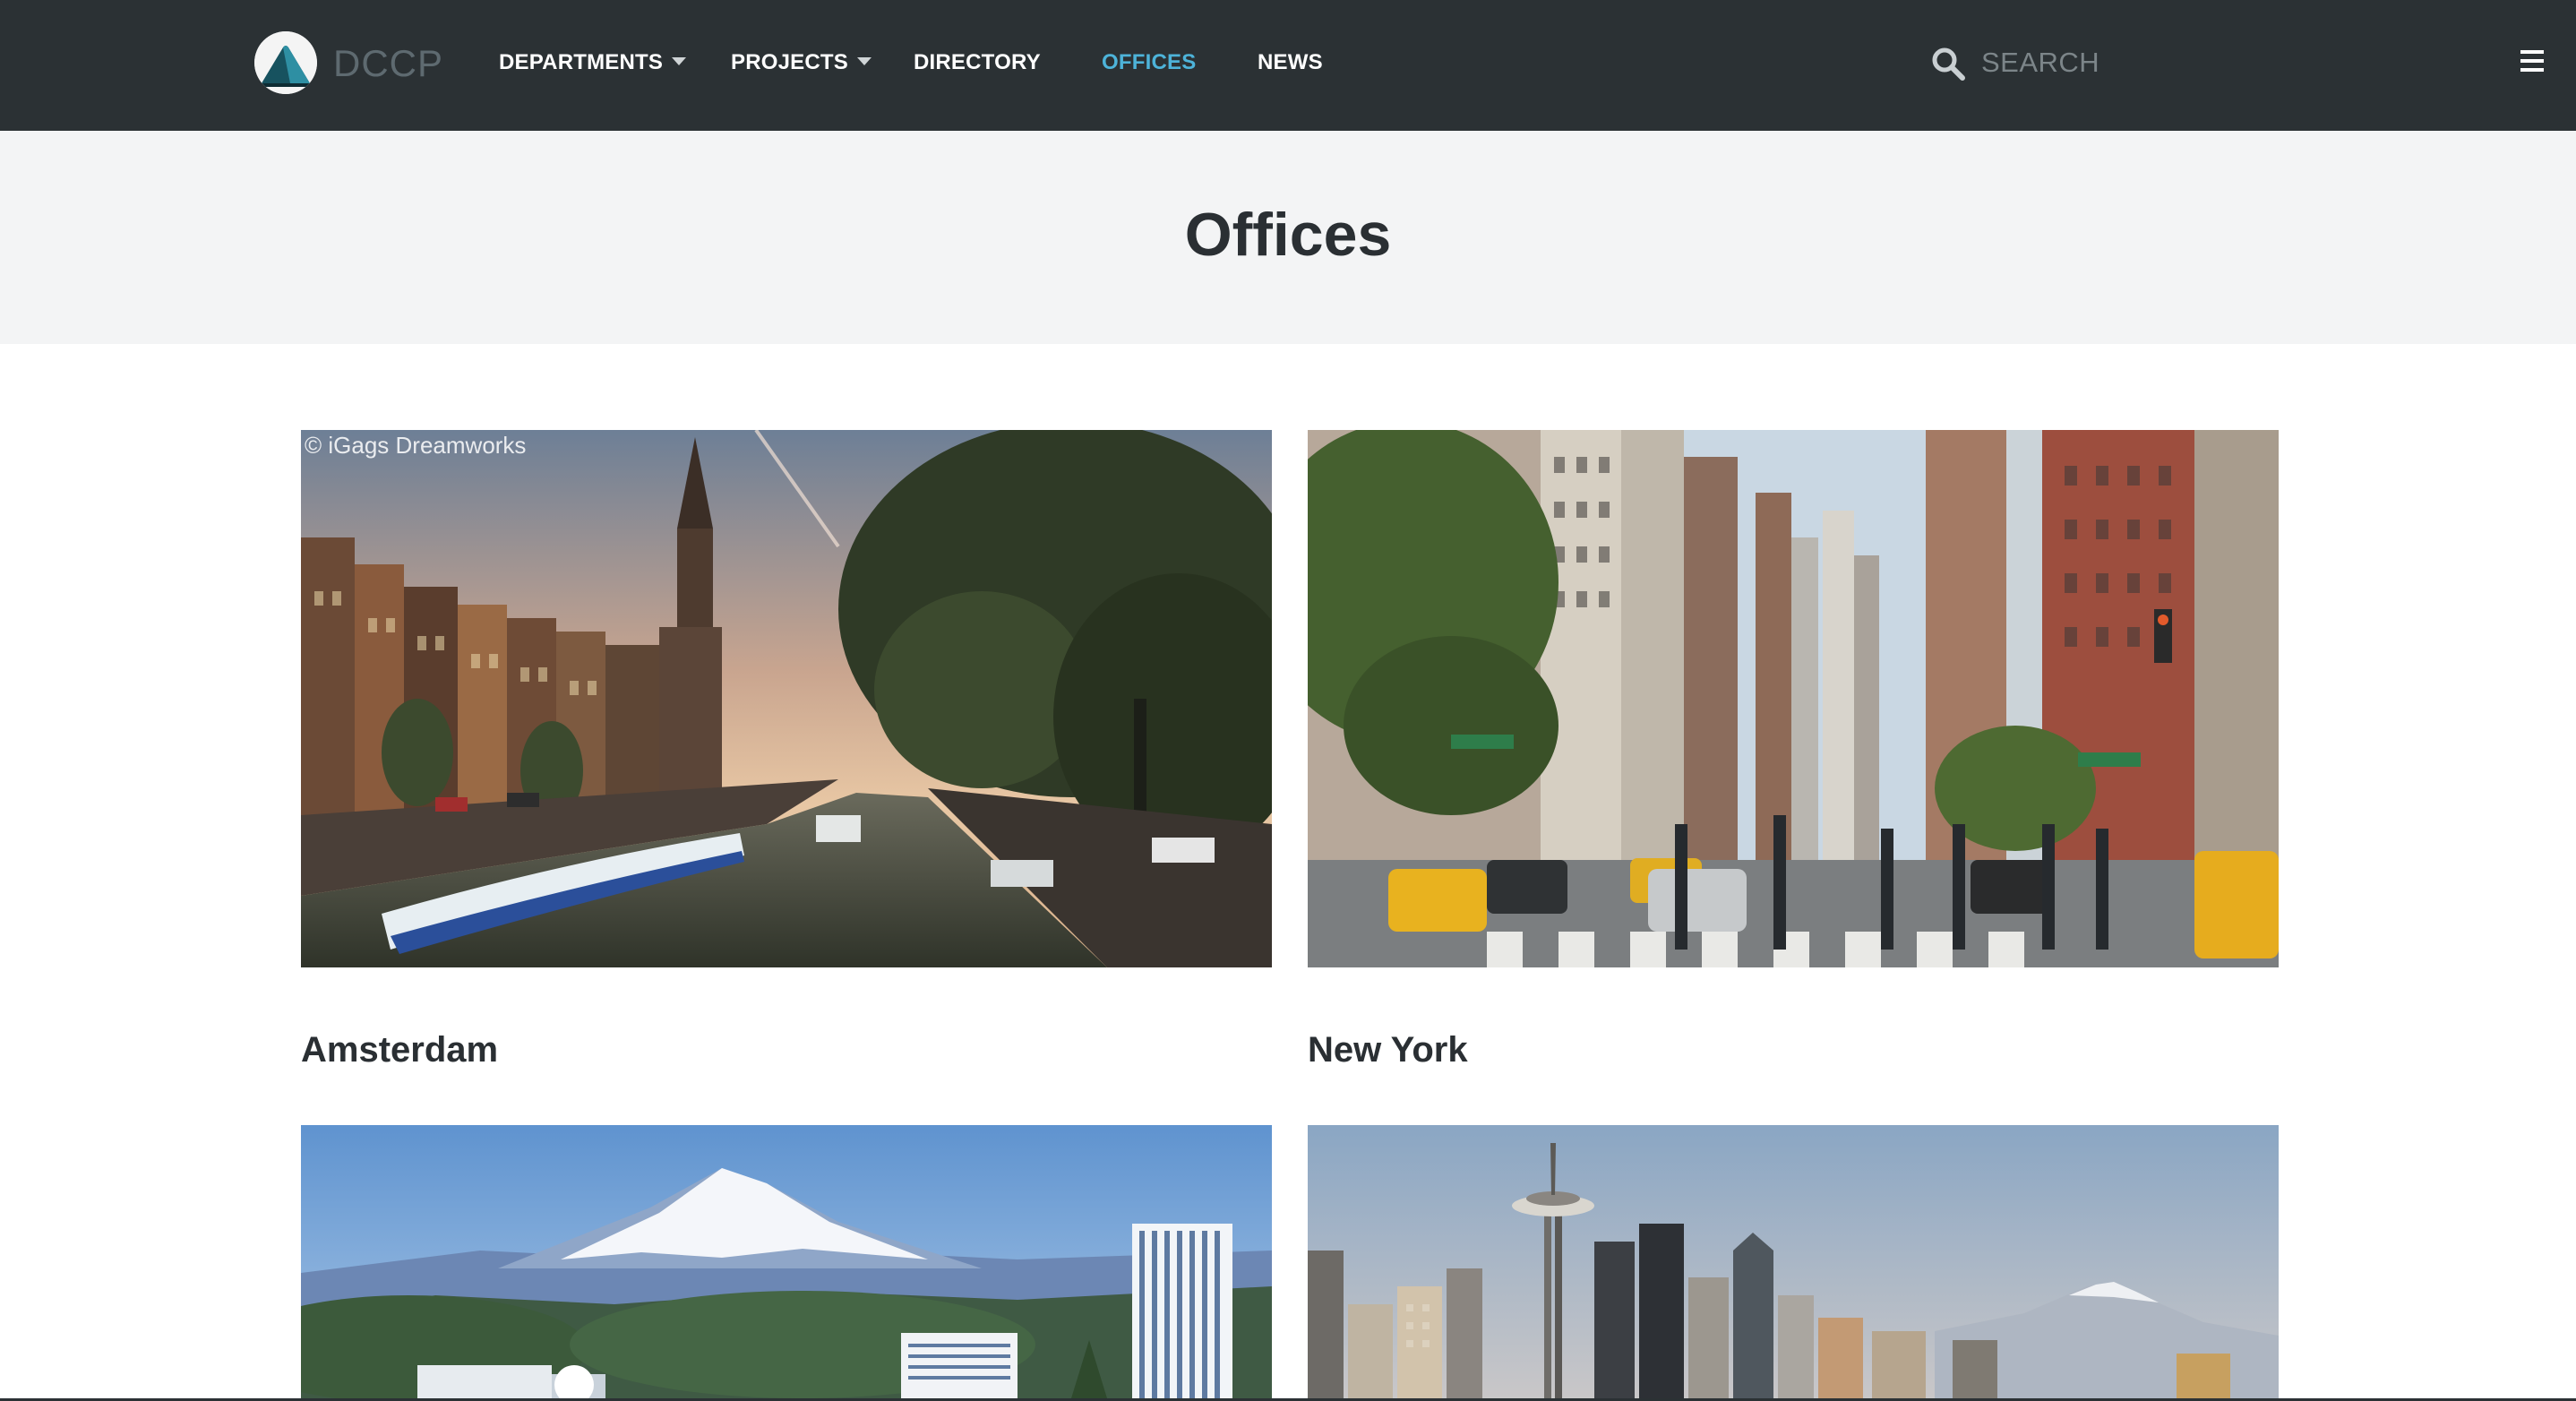 The height and width of the screenshot is (1401, 2576). Describe the element at coordinates (1388, 1050) in the screenshot. I see `office-city-name: New York` at that location.